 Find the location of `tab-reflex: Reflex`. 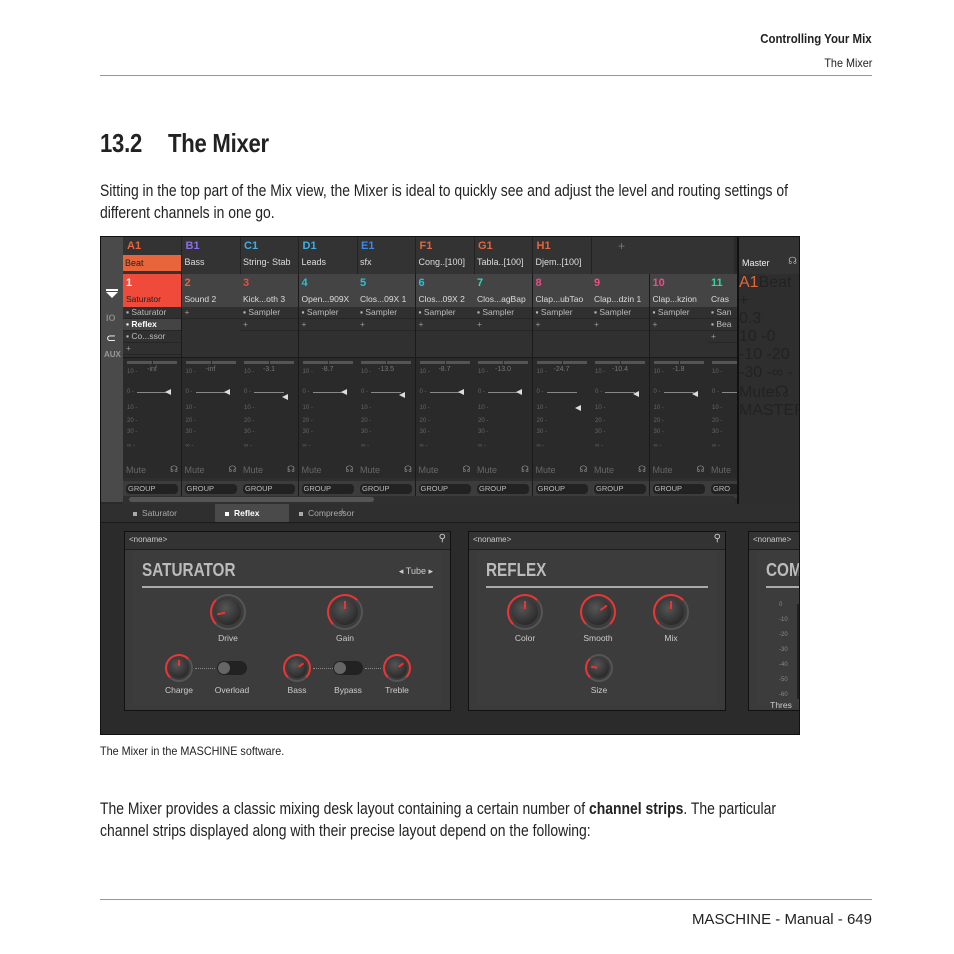

tab-reflex: Reflex is located at coordinates (252, 513).